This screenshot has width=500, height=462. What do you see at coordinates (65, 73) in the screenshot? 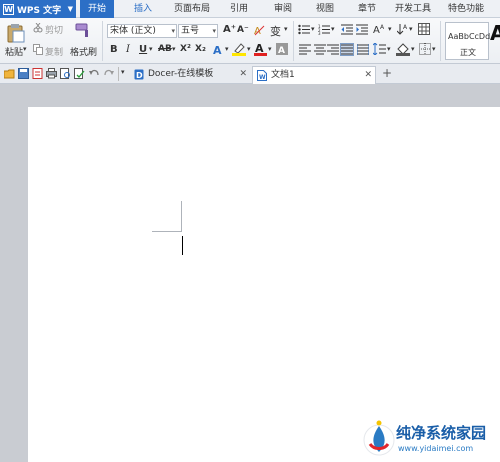
I see `print-preview-icon` at bounding box center [65, 73].